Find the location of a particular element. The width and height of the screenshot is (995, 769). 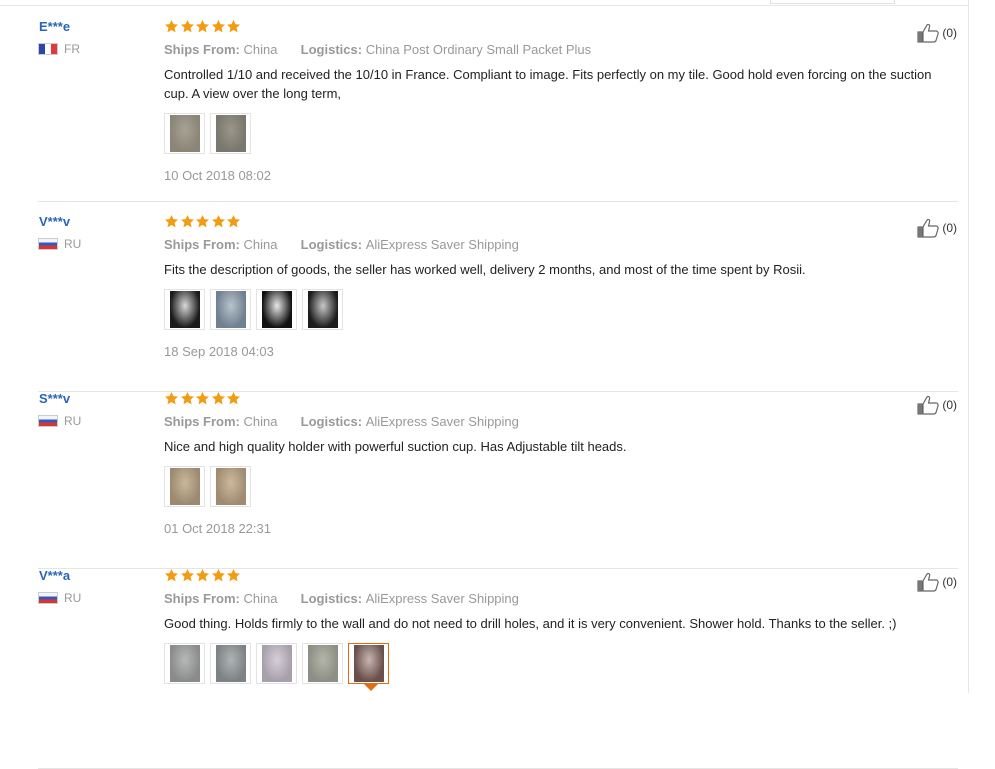

right-edge-divider is located at coordinates (968, 346).